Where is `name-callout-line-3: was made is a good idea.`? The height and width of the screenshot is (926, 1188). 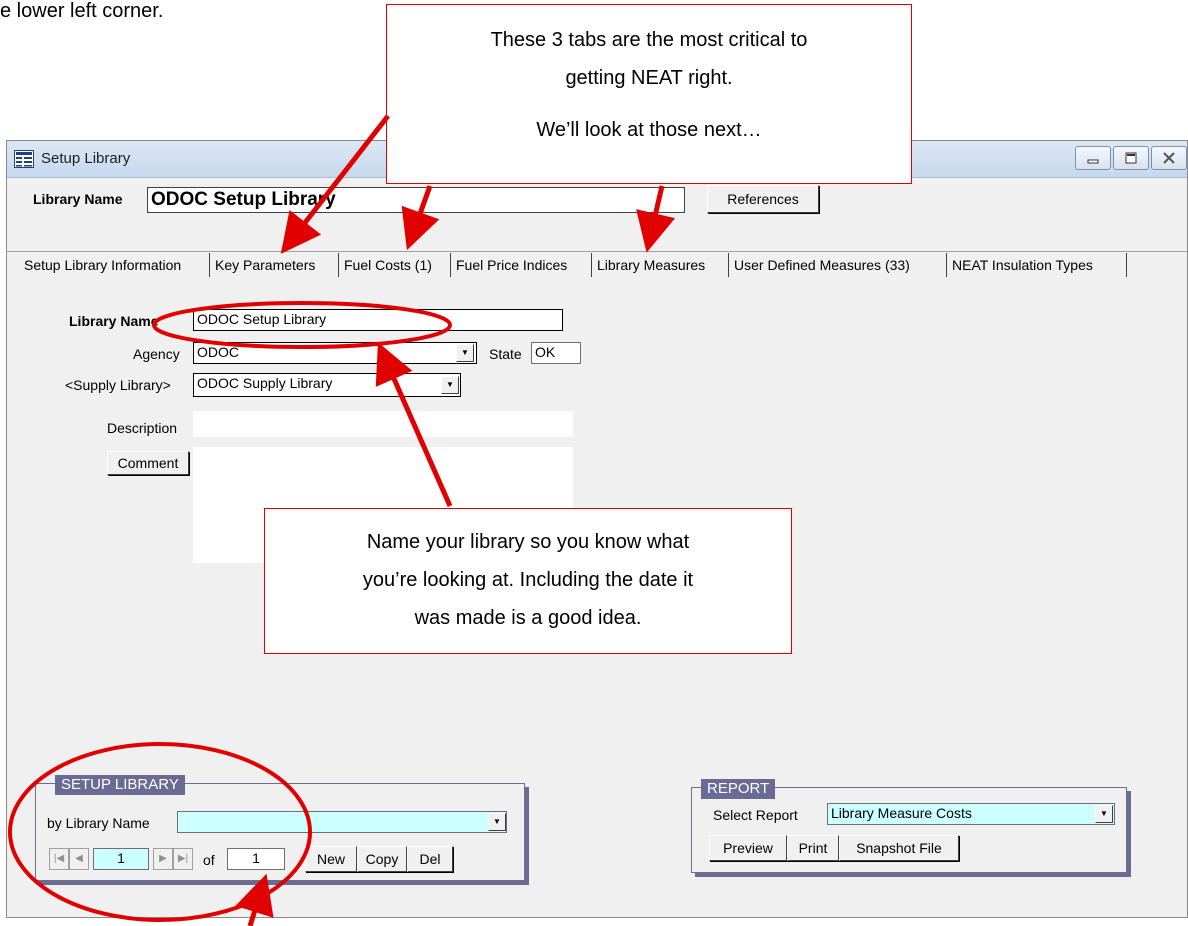
name-callout-line-3: was made is a good idea. is located at coordinates (528, 618).